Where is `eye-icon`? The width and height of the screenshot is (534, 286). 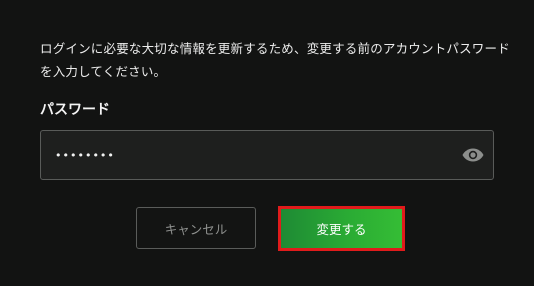
eye-icon is located at coordinates (473, 155).